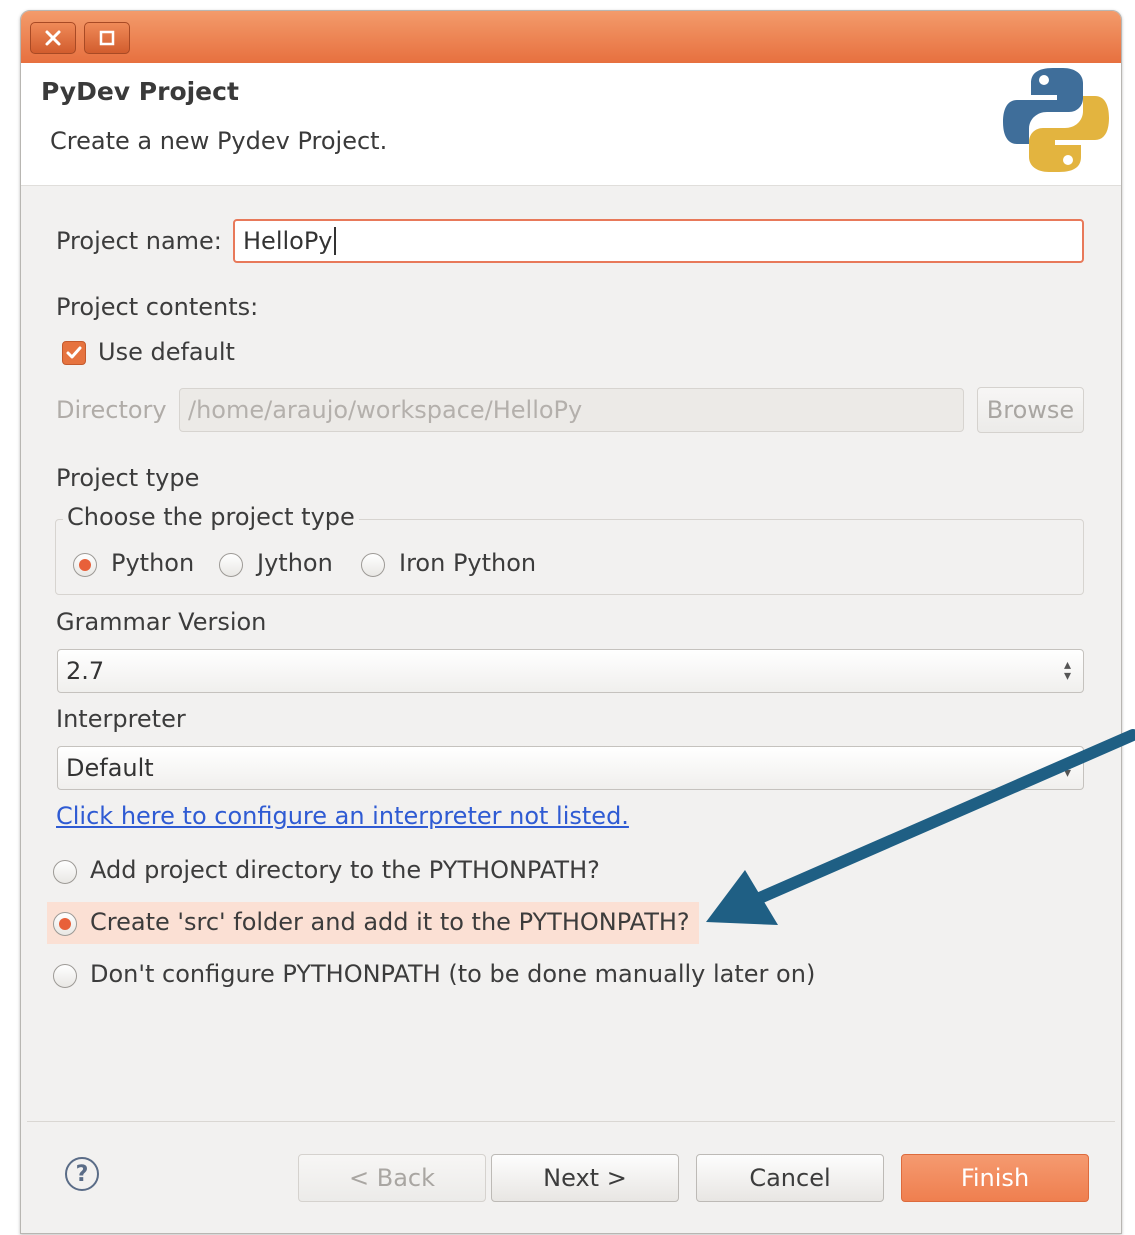  I want to click on annotation-arrow-icon, so click(920, 827).